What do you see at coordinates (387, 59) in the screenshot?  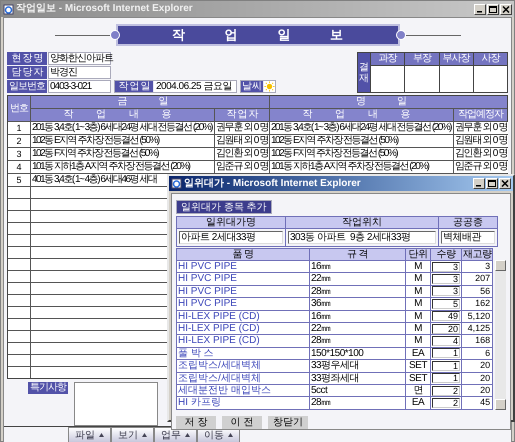 I see `approval-header: 과장` at bounding box center [387, 59].